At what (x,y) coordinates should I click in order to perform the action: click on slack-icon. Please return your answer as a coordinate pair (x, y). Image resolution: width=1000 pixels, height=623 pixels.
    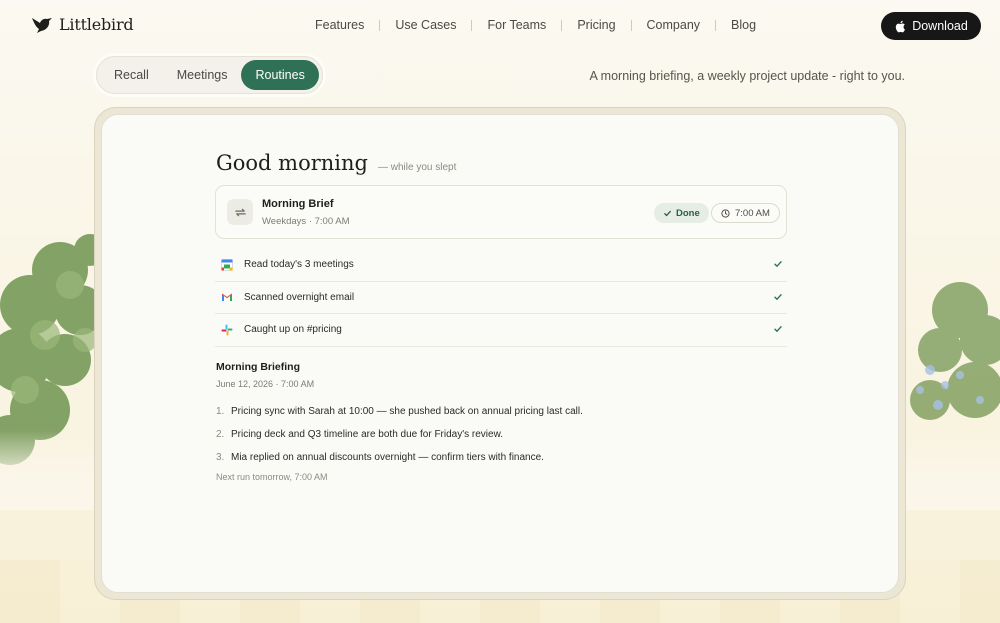
    Looking at the image, I should click on (227, 330).